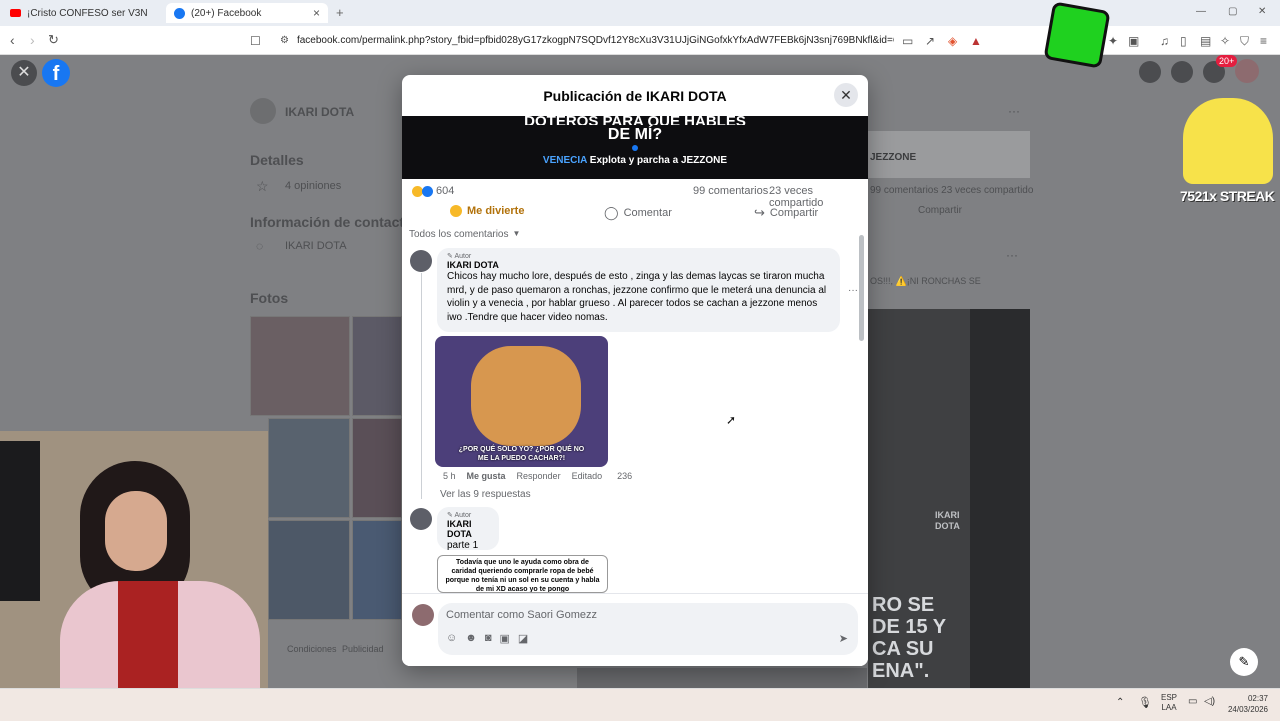  What do you see at coordinates (1183, 41) in the screenshot?
I see `sidebar-icon: ▯` at bounding box center [1183, 41].